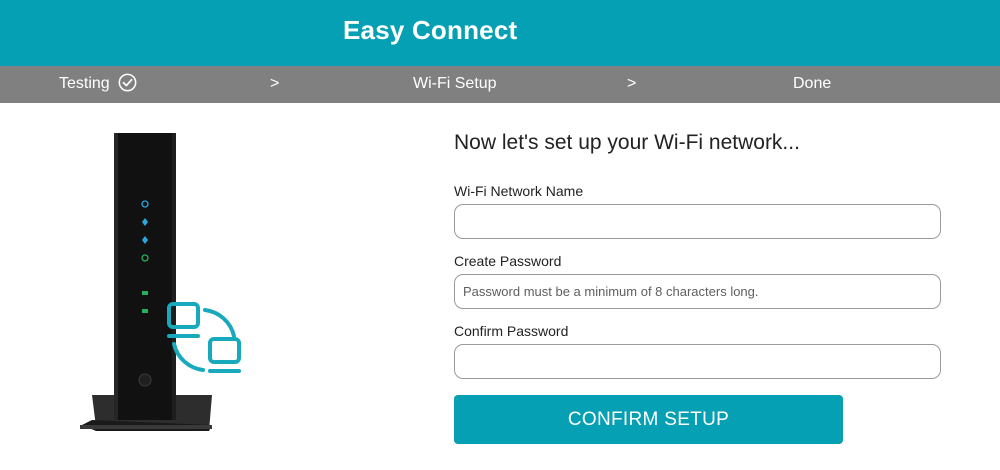 This screenshot has height=470, width=1000. I want to click on phone-led-icon, so click(145, 293).